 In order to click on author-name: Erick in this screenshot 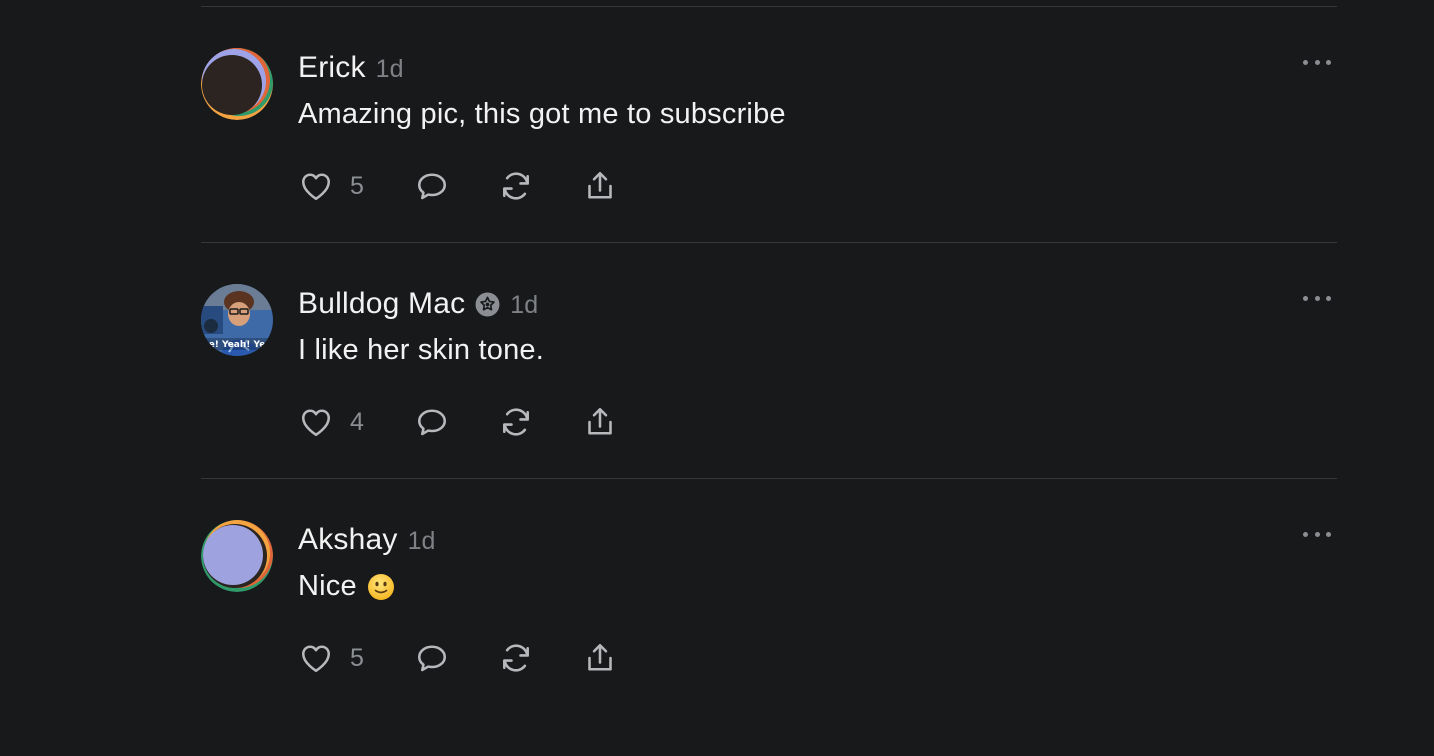, I will do `click(332, 68)`.